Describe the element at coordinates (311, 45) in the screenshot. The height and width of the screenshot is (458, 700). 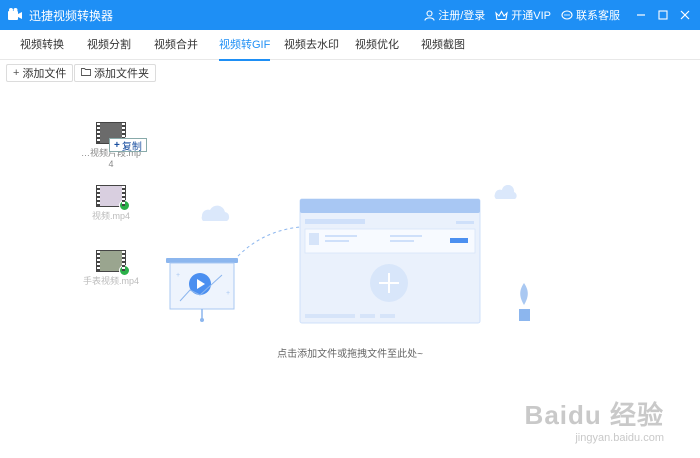
I see `tab-remove-watermark: 视频去水印` at that location.